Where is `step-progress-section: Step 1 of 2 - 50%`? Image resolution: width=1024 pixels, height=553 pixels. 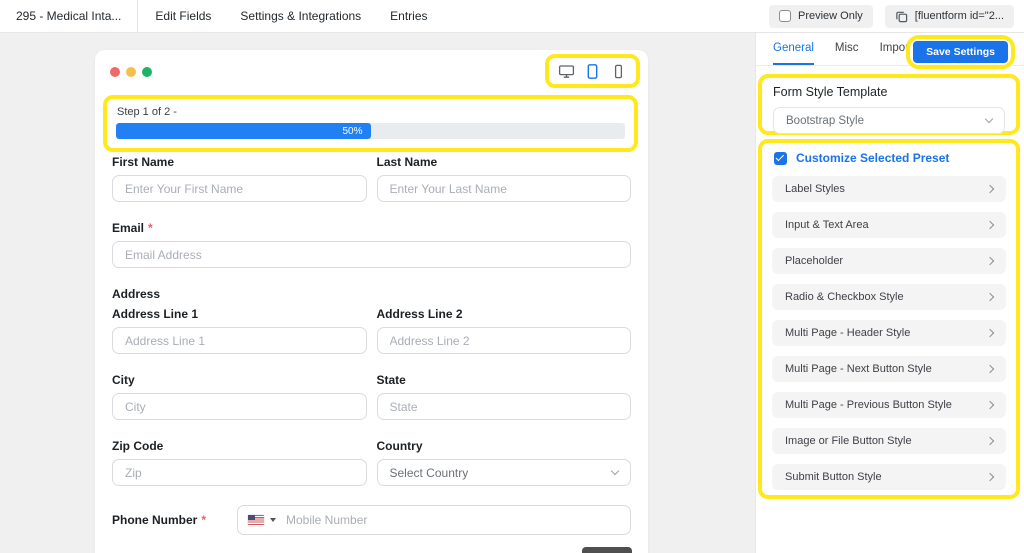
step-progress-section: Step 1 of 2 - 50% is located at coordinates (370, 123).